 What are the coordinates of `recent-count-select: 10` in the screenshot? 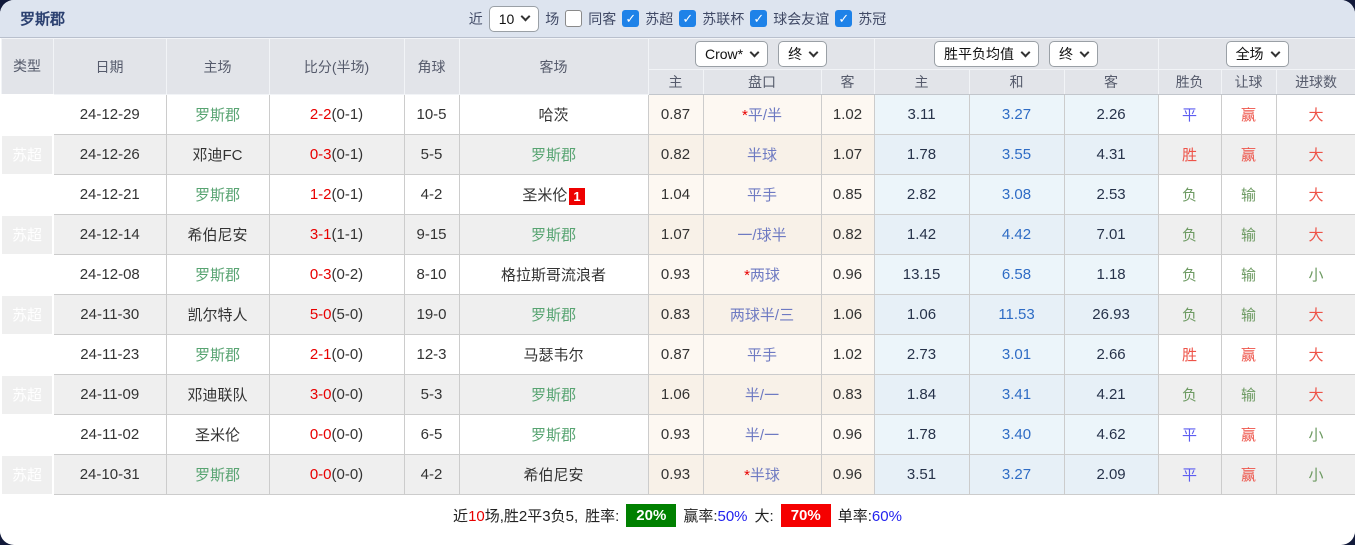 It's located at (514, 18).